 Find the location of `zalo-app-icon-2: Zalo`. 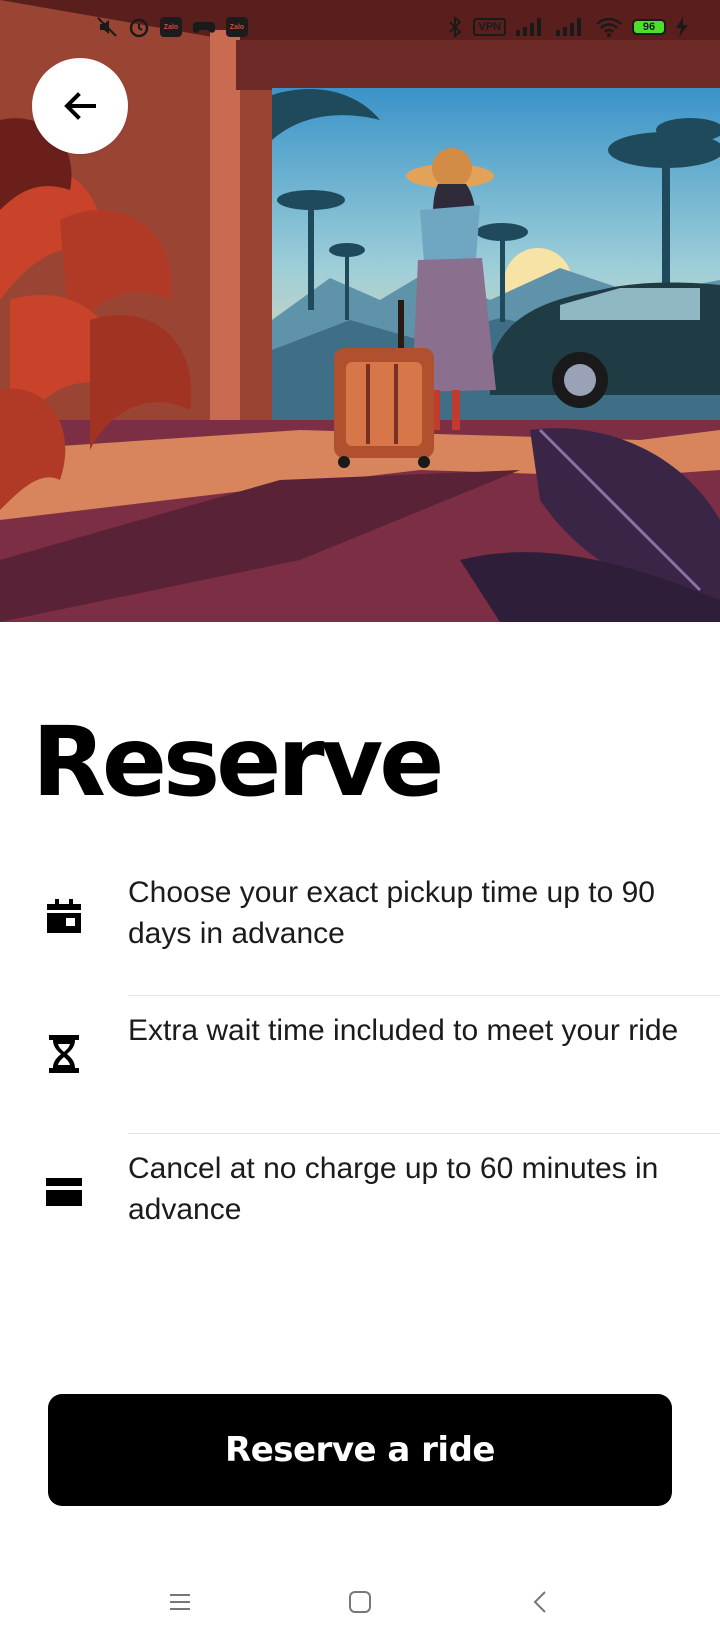

zalo-app-icon-2: Zalo is located at coordinates (237, 27).